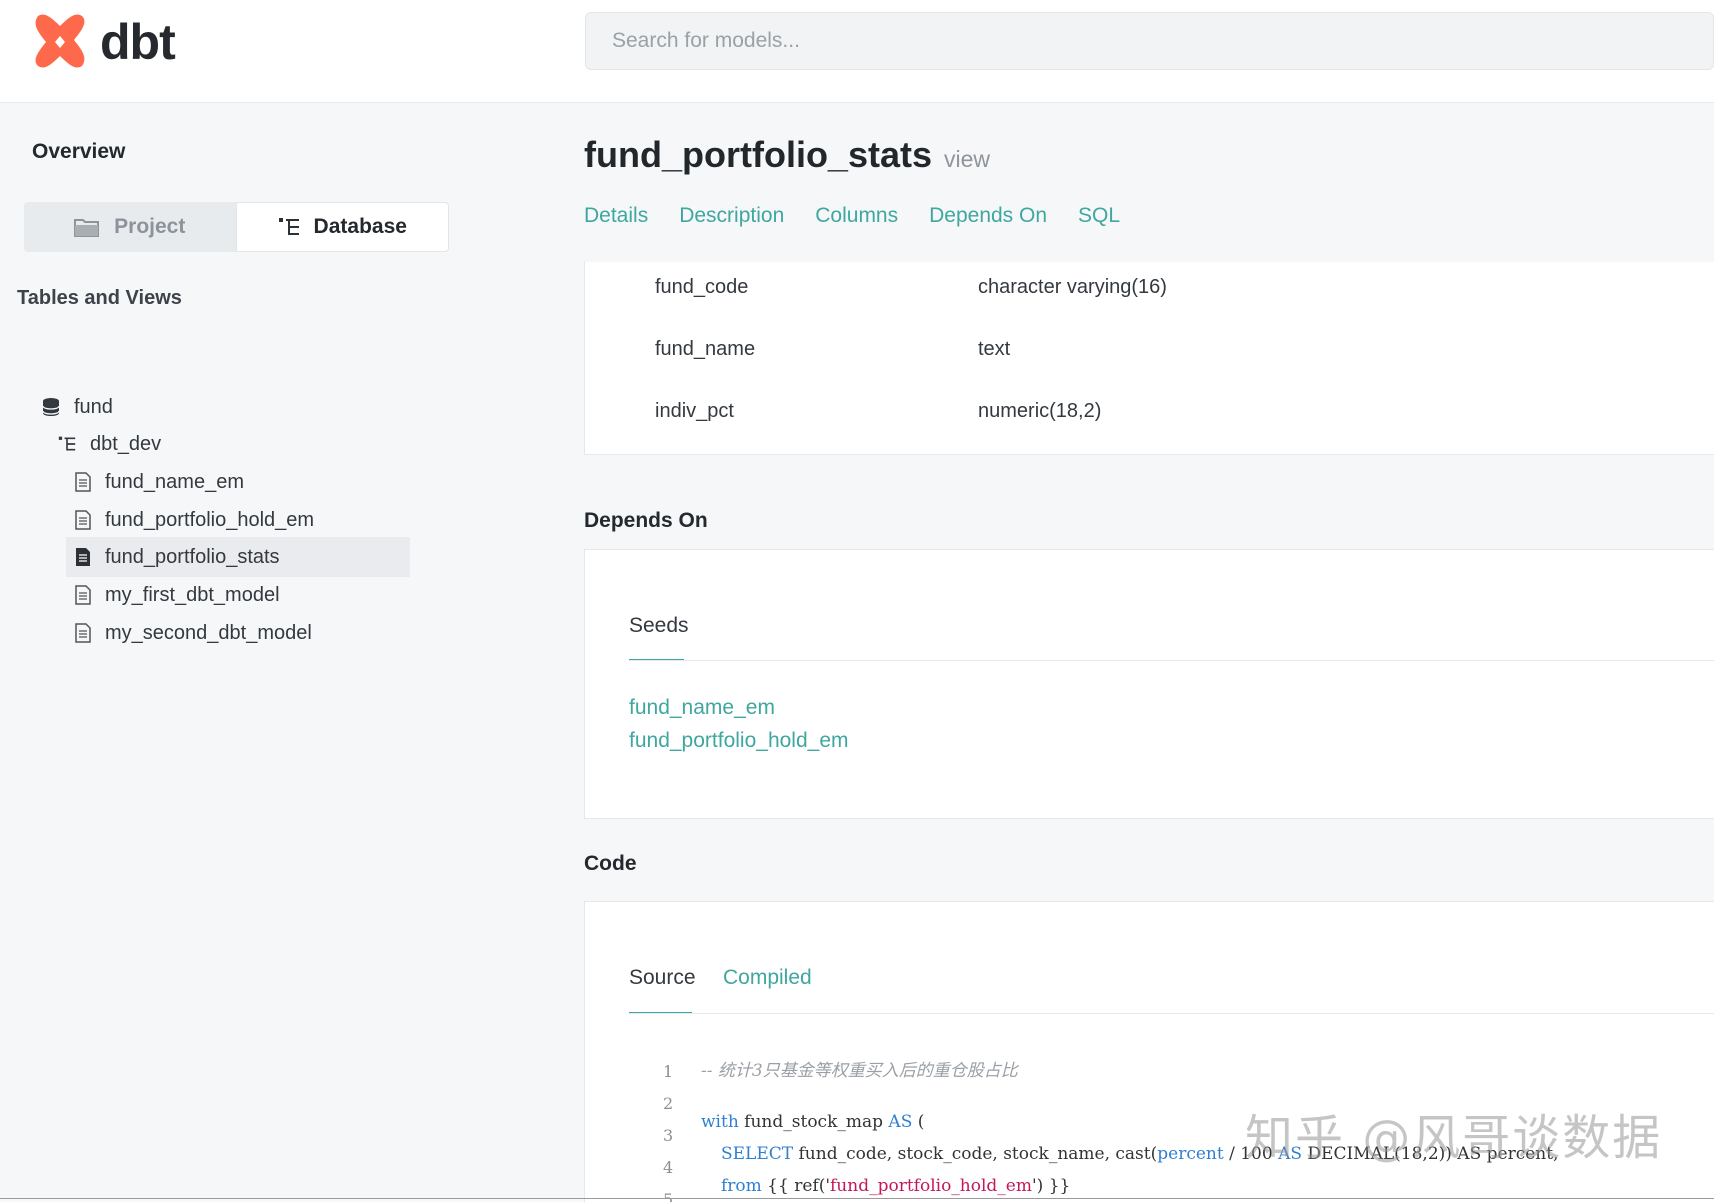 This screenshot has width=1714, height=1202. Describe the element at coordinates (610, 863) in the screenshot. I see `code-heading: Code` at that location.